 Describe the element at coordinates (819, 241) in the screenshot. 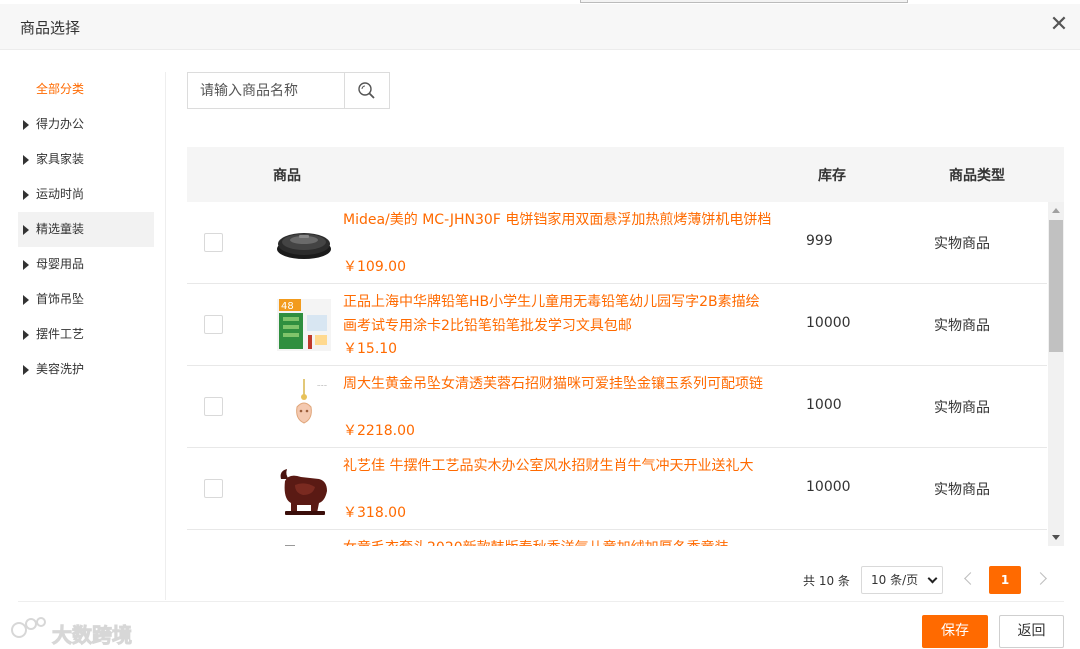

I see `product-stock: 999` at that location.